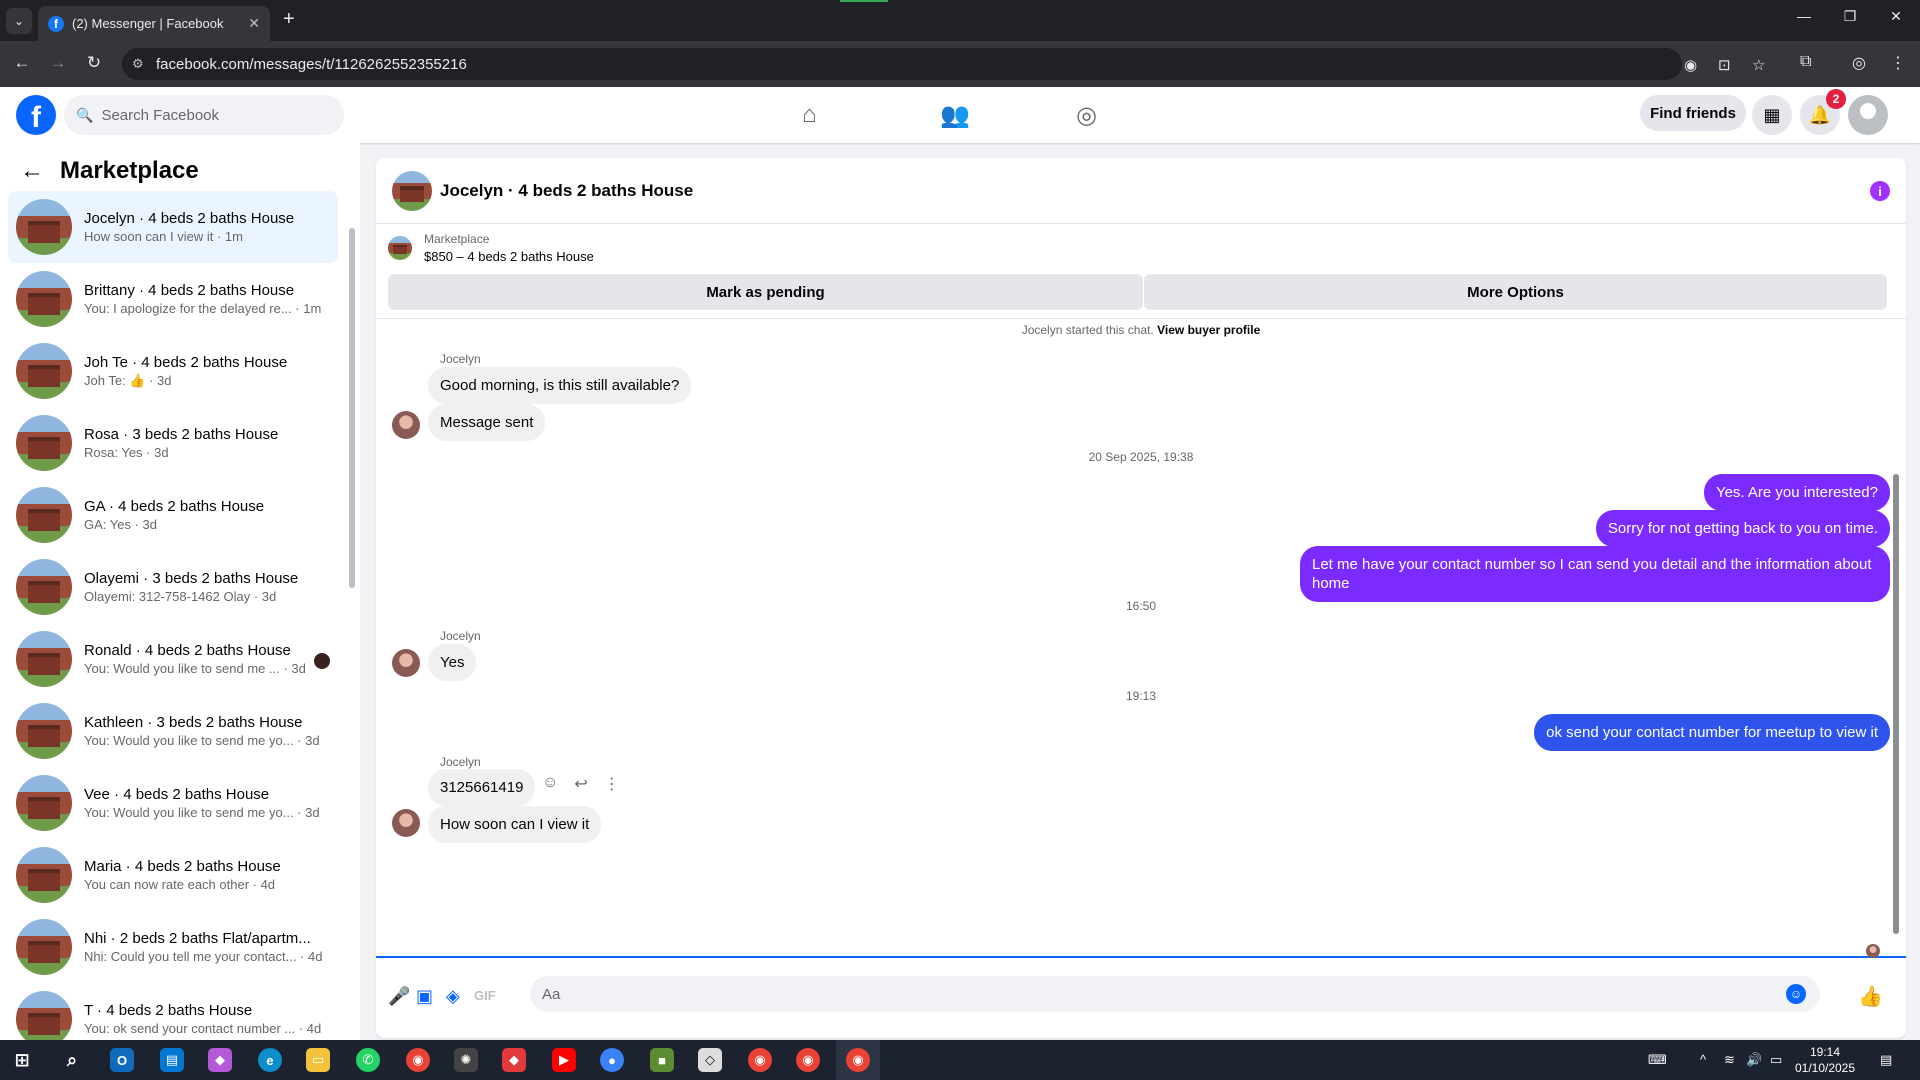 The width and height of the screenshot is (1920, 1080). What do you see at coordinates (412, 190) in the screenshot?
I see `chat-listing-thumbnail` at bounding box center [412, 190].